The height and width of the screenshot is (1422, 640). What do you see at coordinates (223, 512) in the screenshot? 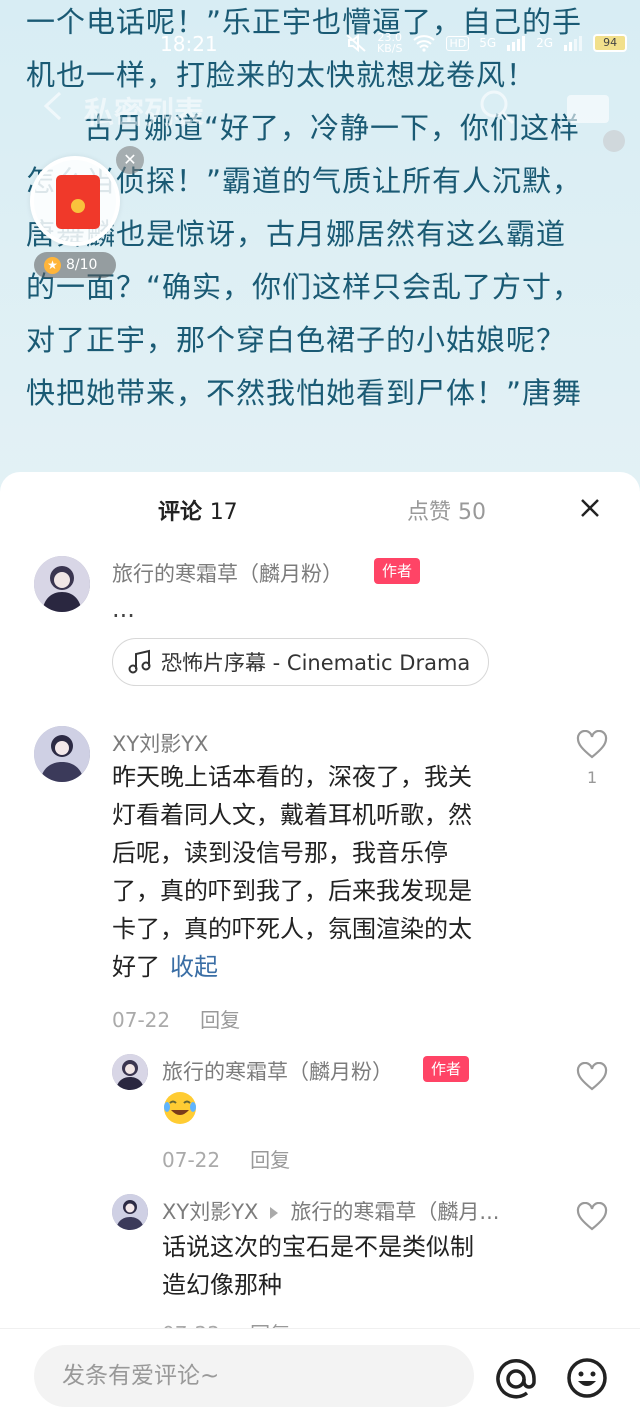
I see `tab-comments-count: 17` at bounding box center [223, 512].